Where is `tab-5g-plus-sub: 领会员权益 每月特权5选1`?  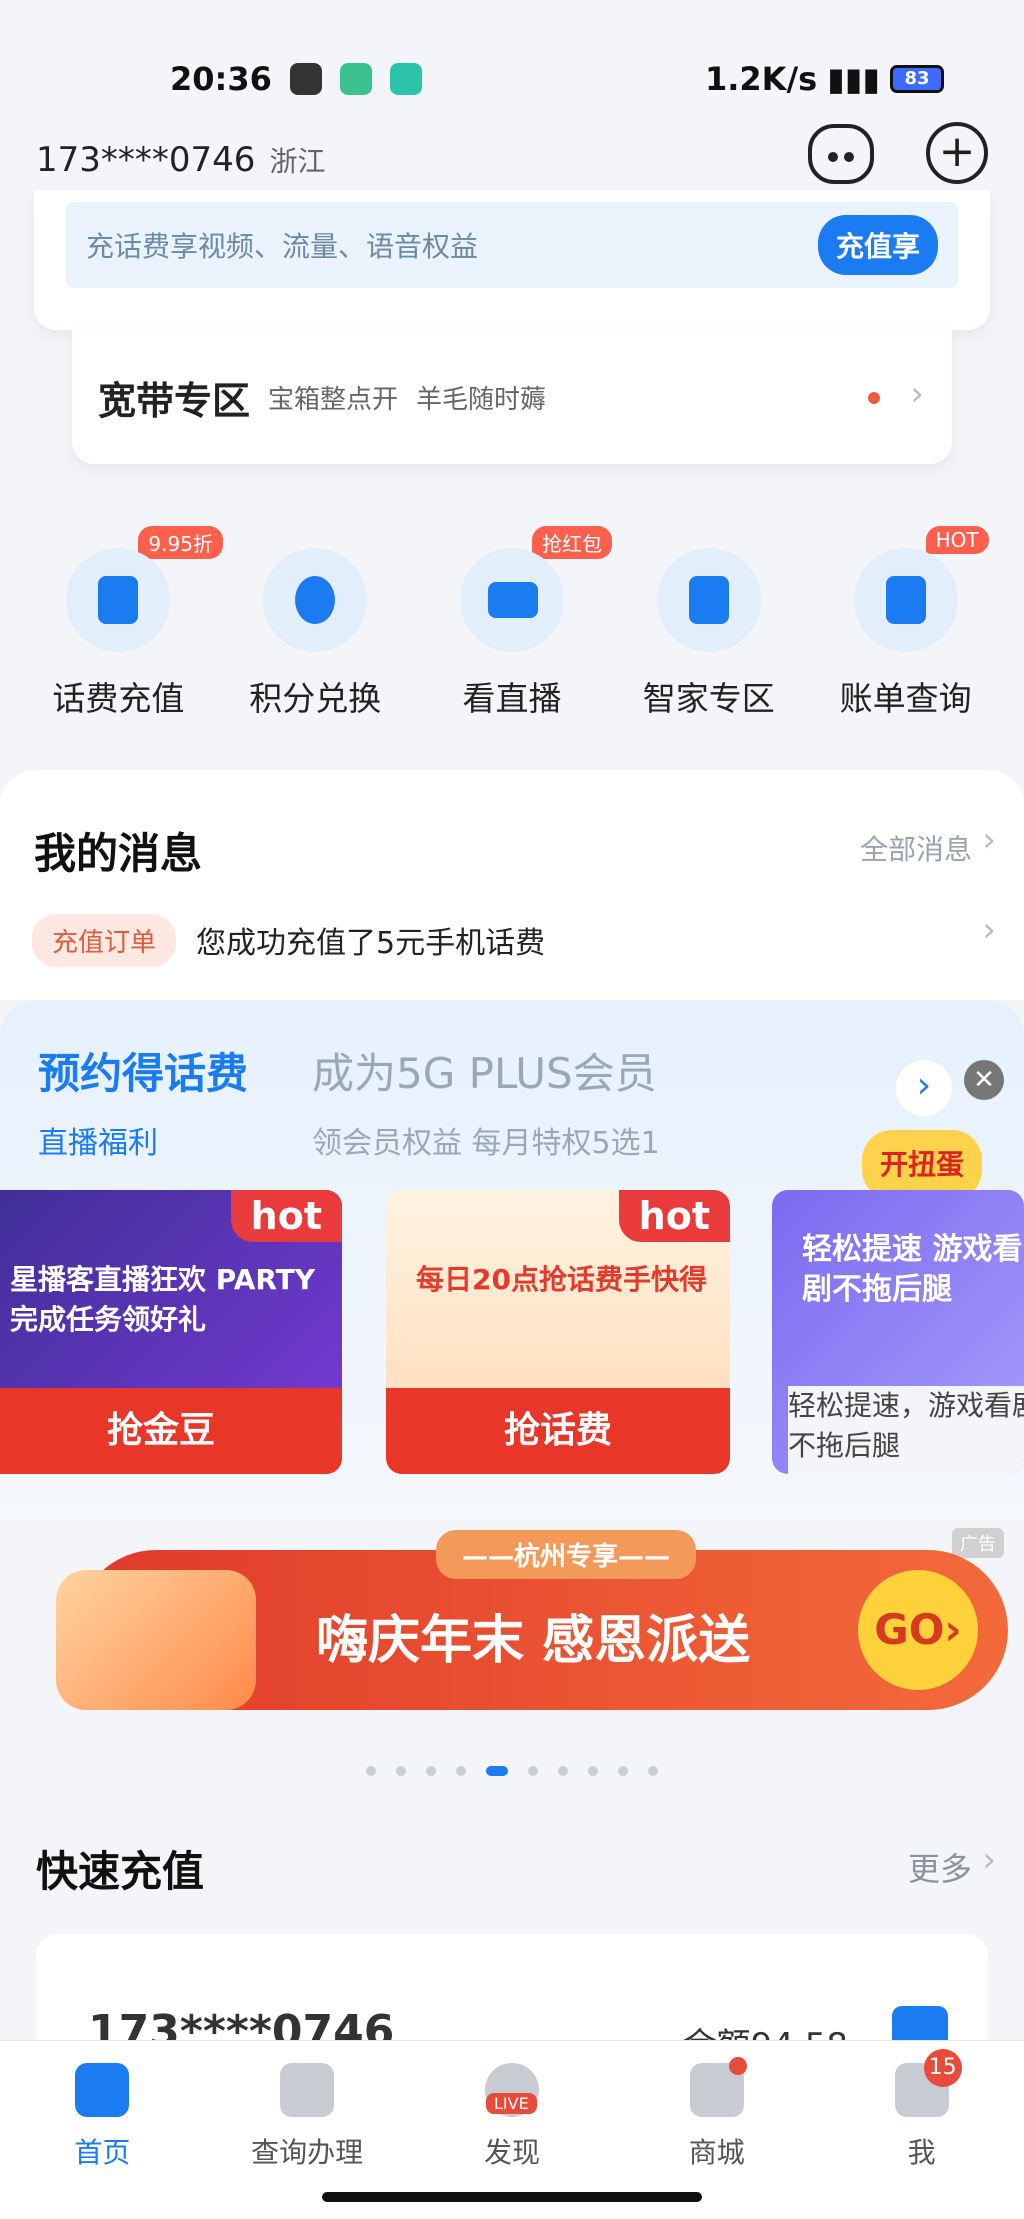 tab-5g-plus-sub: 领会员权益 每月特权5选1 is located at coordinates (486, 1143).